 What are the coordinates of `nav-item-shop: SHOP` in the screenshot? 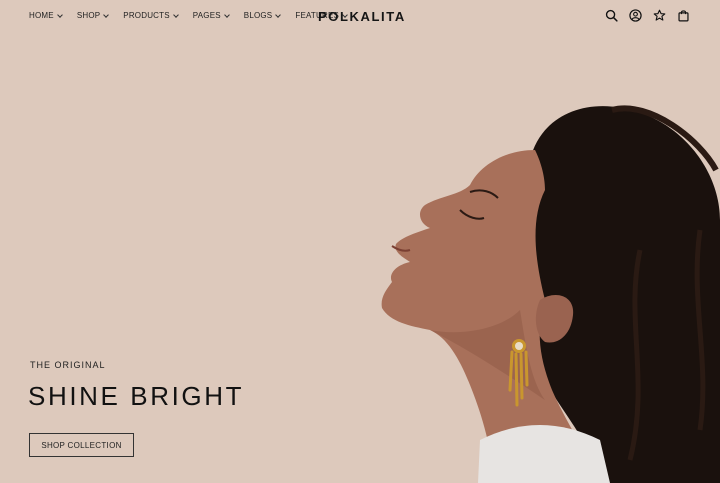 It's located at (93, 15).